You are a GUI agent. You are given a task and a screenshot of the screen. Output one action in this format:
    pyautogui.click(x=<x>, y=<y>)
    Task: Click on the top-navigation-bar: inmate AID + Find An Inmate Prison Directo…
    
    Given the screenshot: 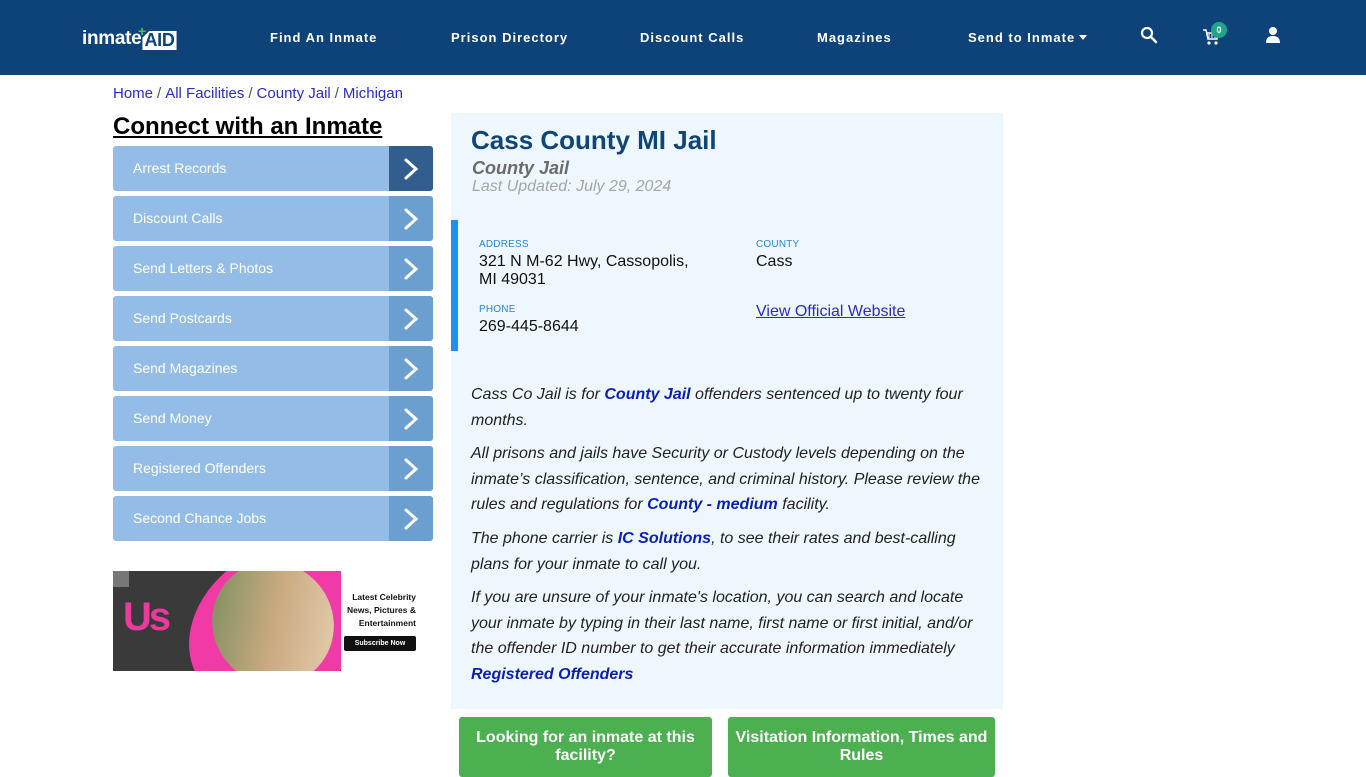 What is the action you would take?
    pyautogui.click(x=683, y=37)
    